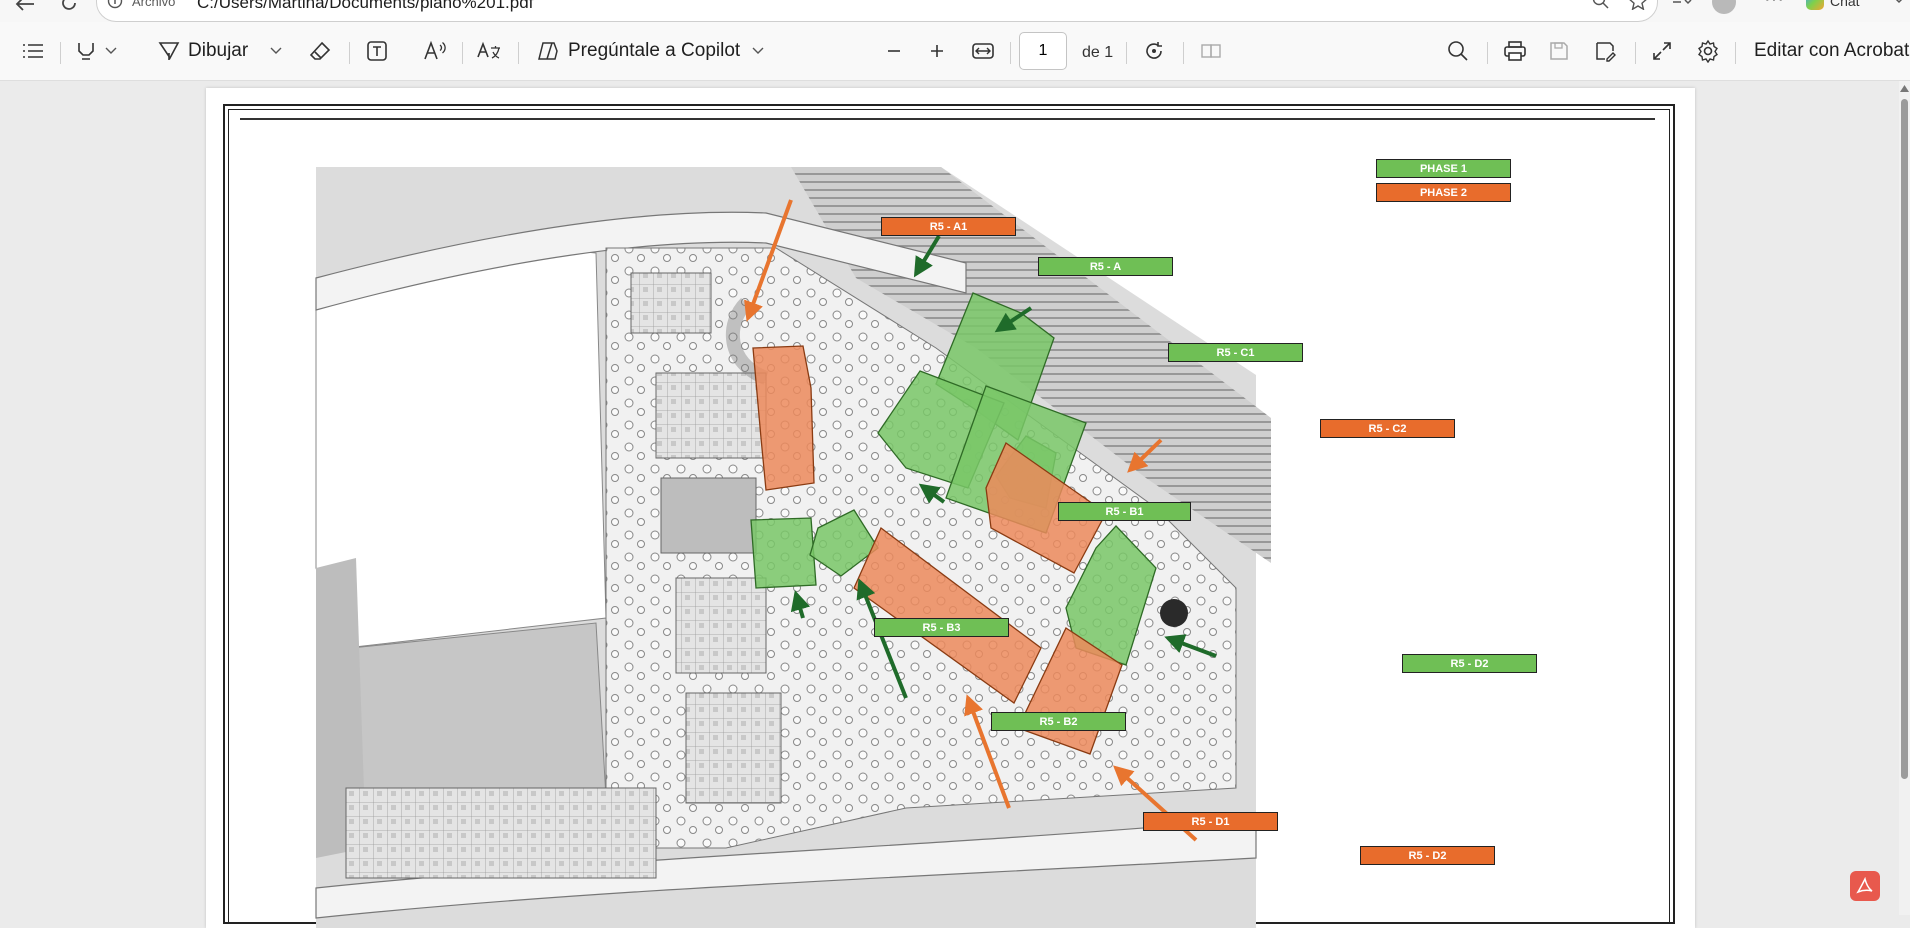  I want to click on scroll-thumb, so click(1904, 439).